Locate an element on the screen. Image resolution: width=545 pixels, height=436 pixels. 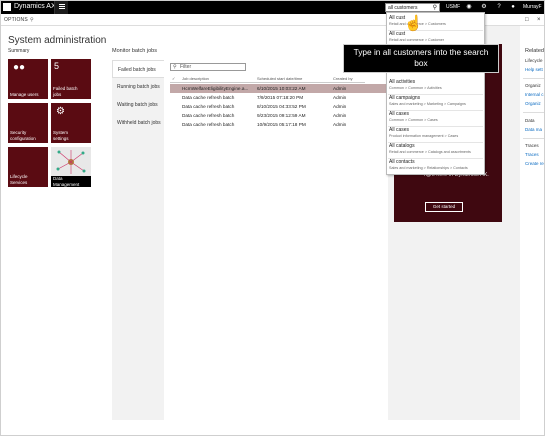
search-actions-icon: ⚲ is located at coordinates (32, 20).